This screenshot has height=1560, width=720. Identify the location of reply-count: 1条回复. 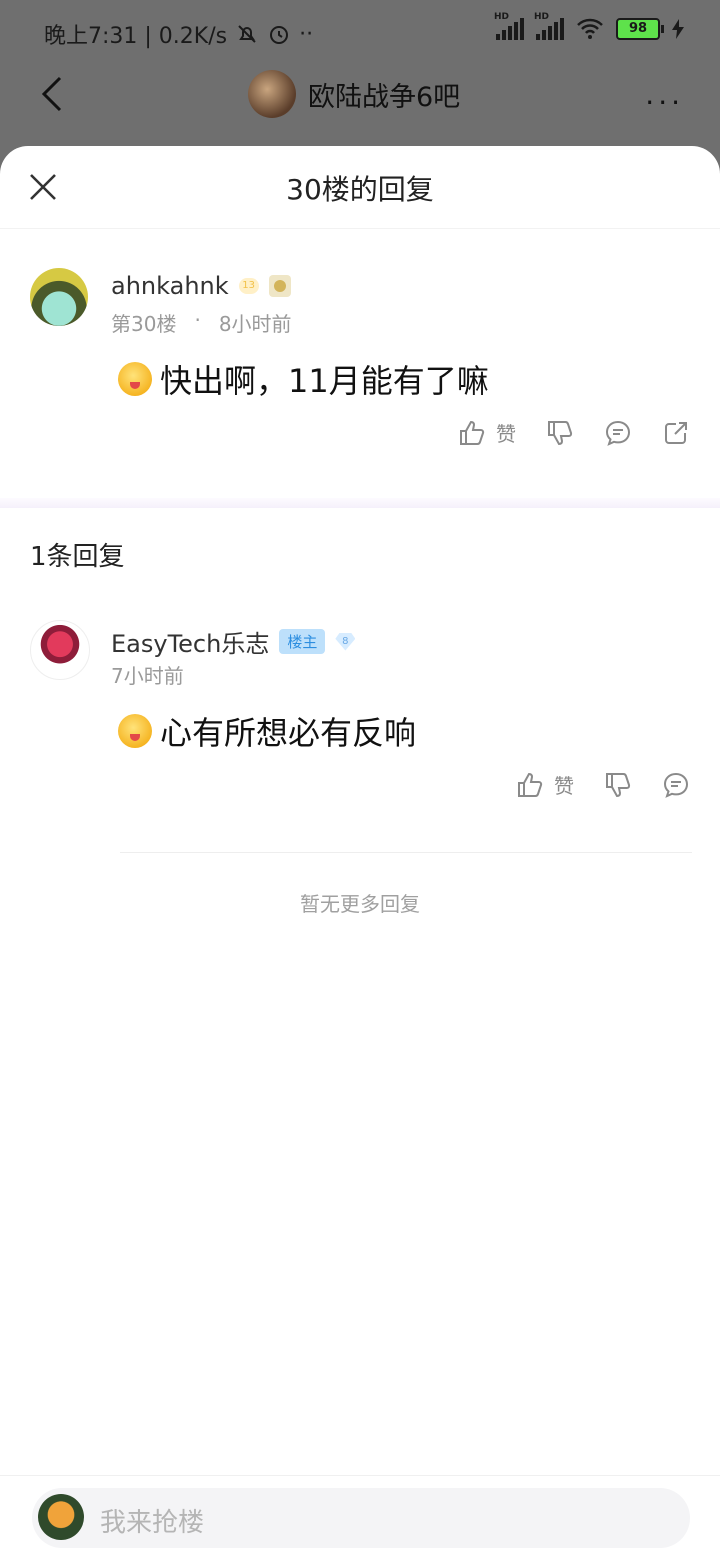
(77, 557).